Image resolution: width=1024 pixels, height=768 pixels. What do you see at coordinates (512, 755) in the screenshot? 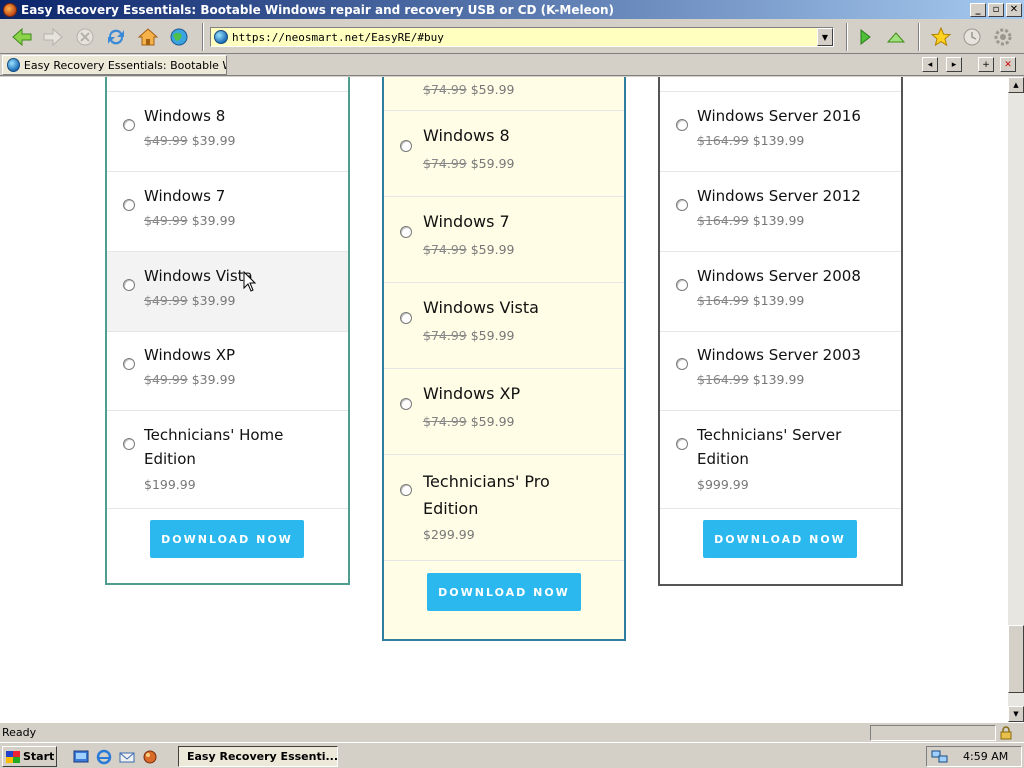
I see `taskbar: Start Easy Recovery Essenti... 4:59 AM` at bounding box center [512, 755].